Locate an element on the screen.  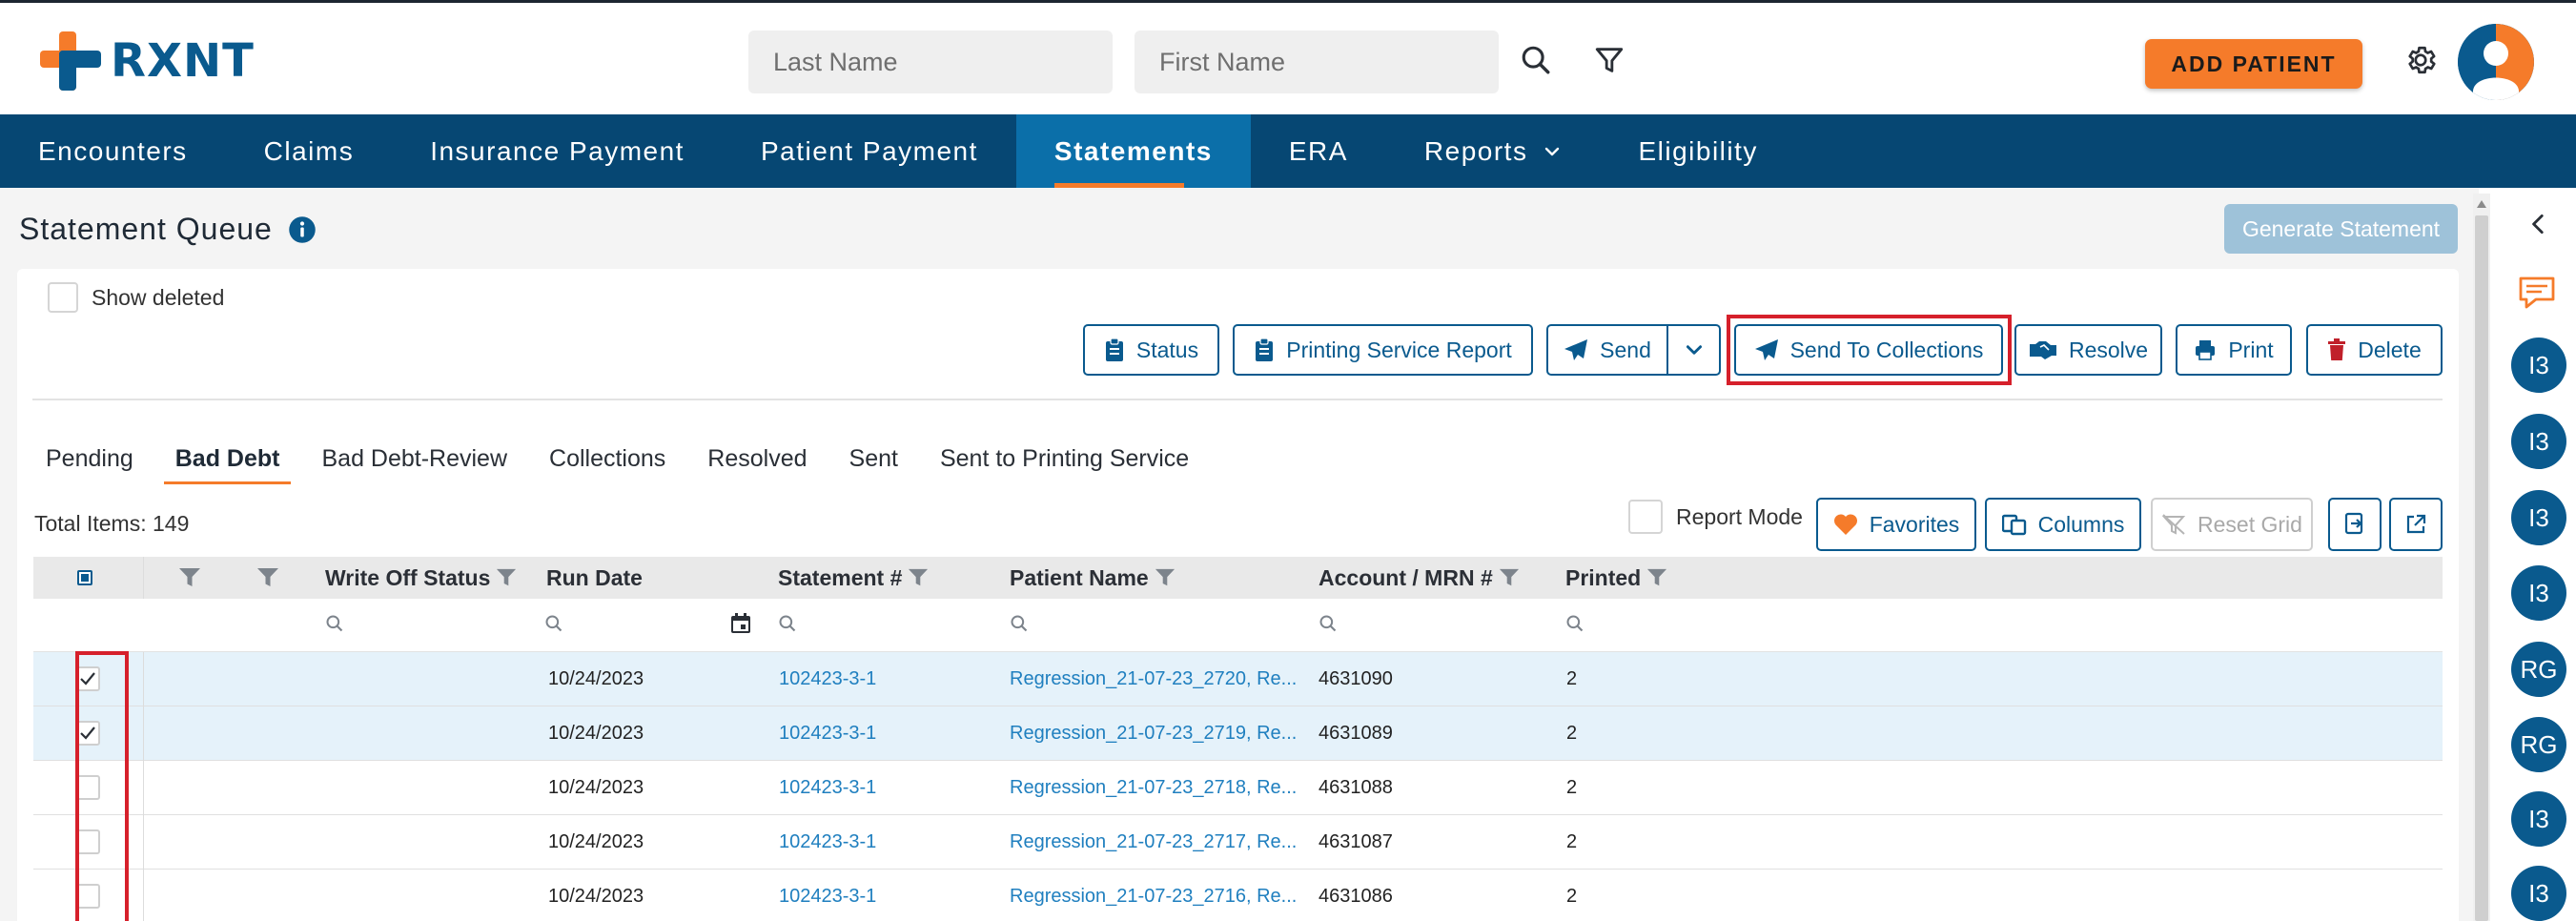
header-account-mrn: Account / MRN # is located at coordinates (1419, 578).